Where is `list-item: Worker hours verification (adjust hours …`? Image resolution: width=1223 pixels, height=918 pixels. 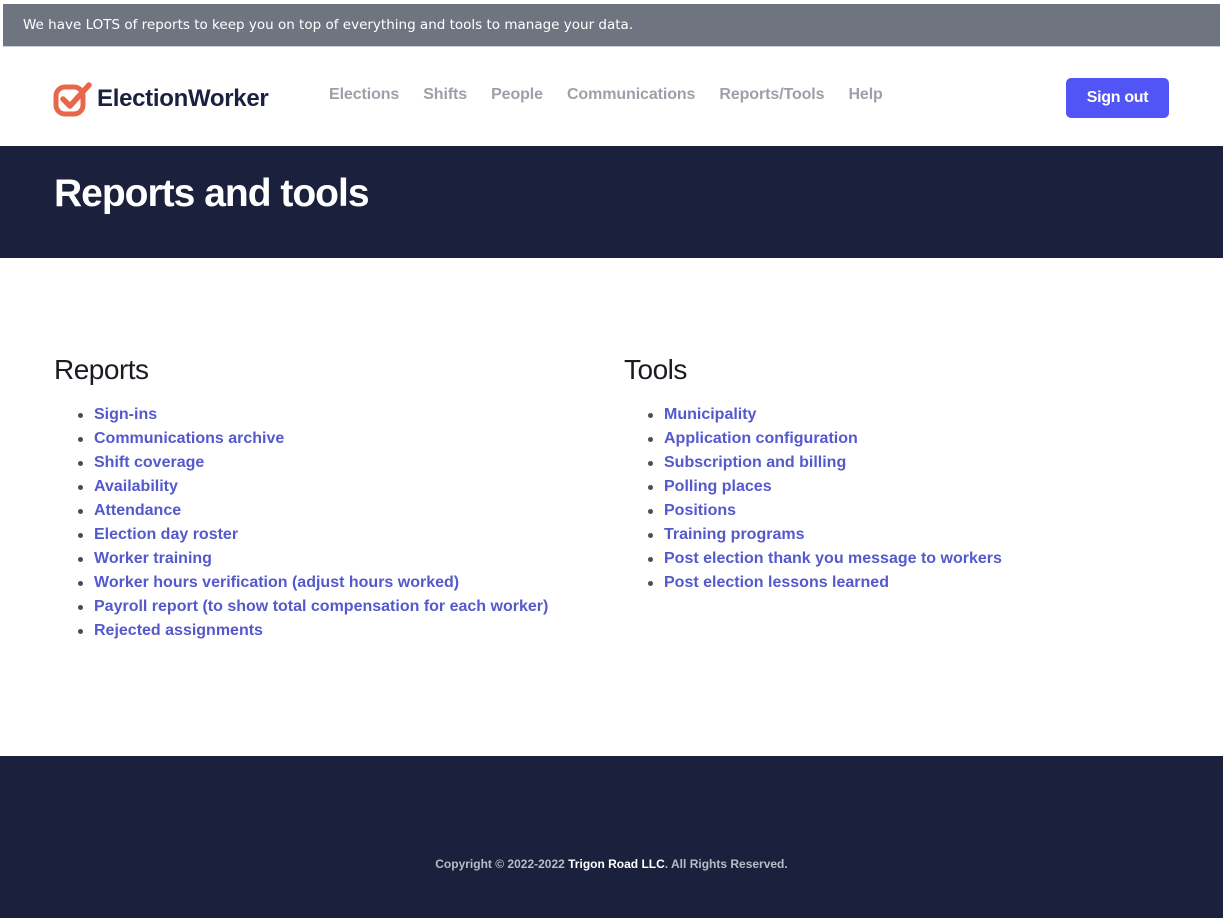 list-item: Worker hours verification (adjust hours … is located at coordinates (313, 583).